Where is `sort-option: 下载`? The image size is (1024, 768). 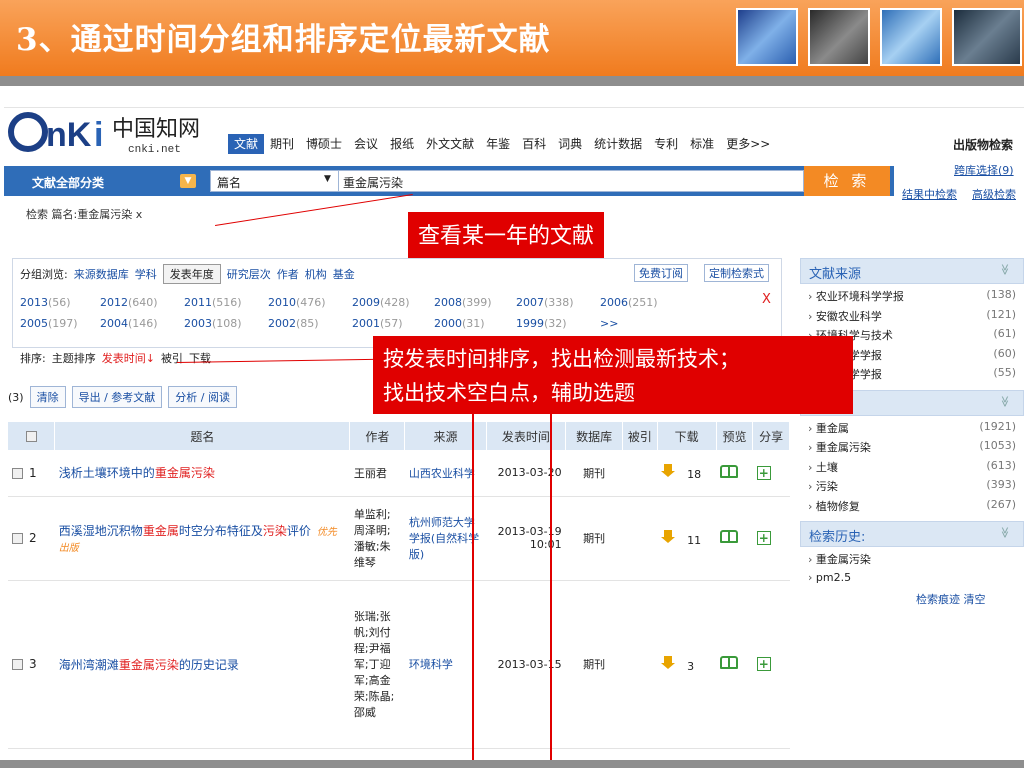
sort-option: 下载 is located at coordinates (200, 358).